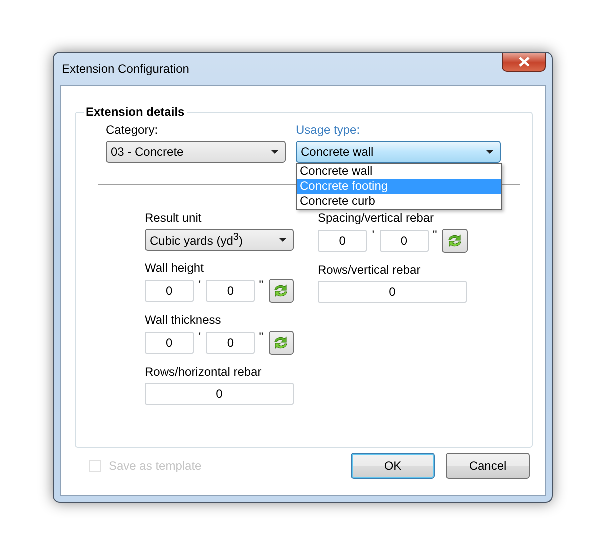 This screenshot has height=557, width=606. What do you see at coordinates (370, 270) in the screenshot?
I see `field-label: Rows/vertical rebar` at bounding box center [370, 270].